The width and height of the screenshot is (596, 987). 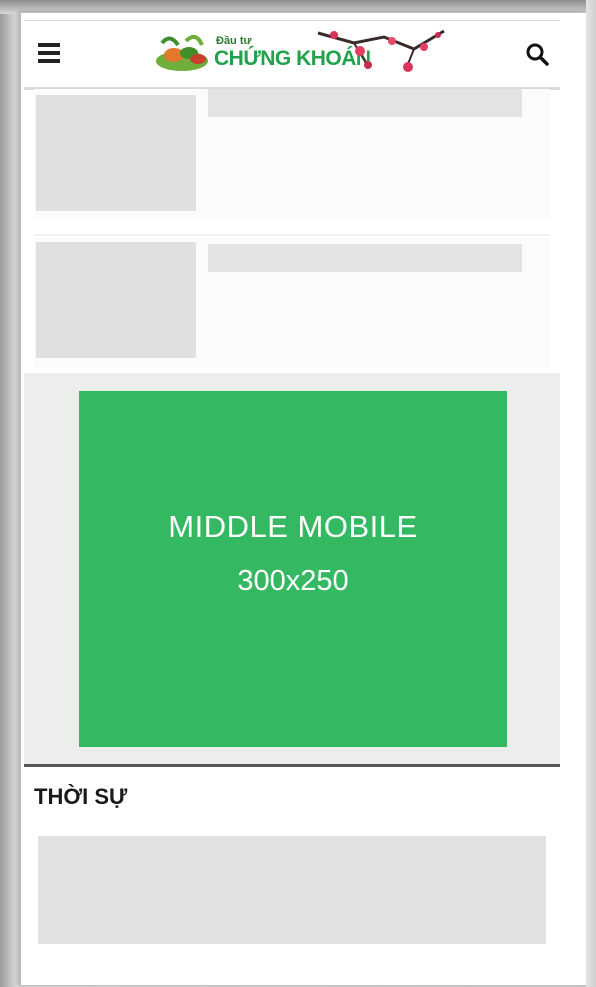 What do you see at coordinates (293, 526) in the screenshot?
I see `ad-label: MIDDLE MOBILE` at bounding box center [293, 526].